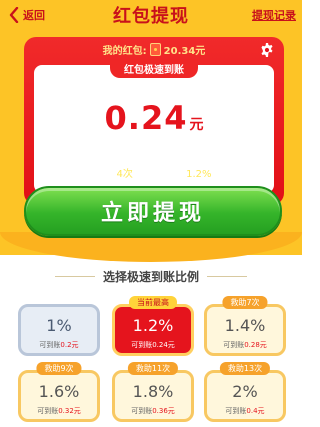 The height and width of the screenshot is (427, 320). I want to click on my-red-packet-label: 我的红包:, so click(124, 51).